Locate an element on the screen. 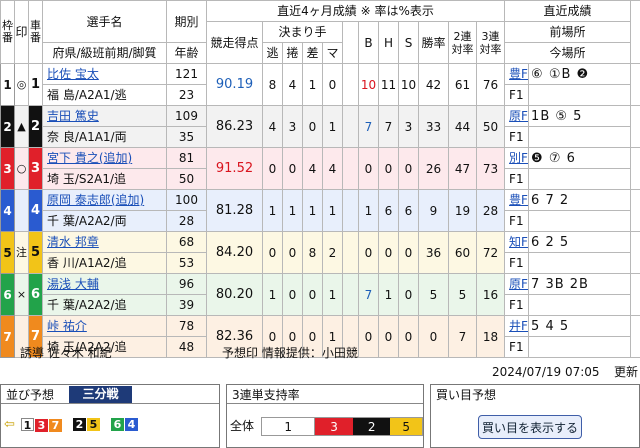  score-cell: 86.23 is located at coordinates (234, 126).